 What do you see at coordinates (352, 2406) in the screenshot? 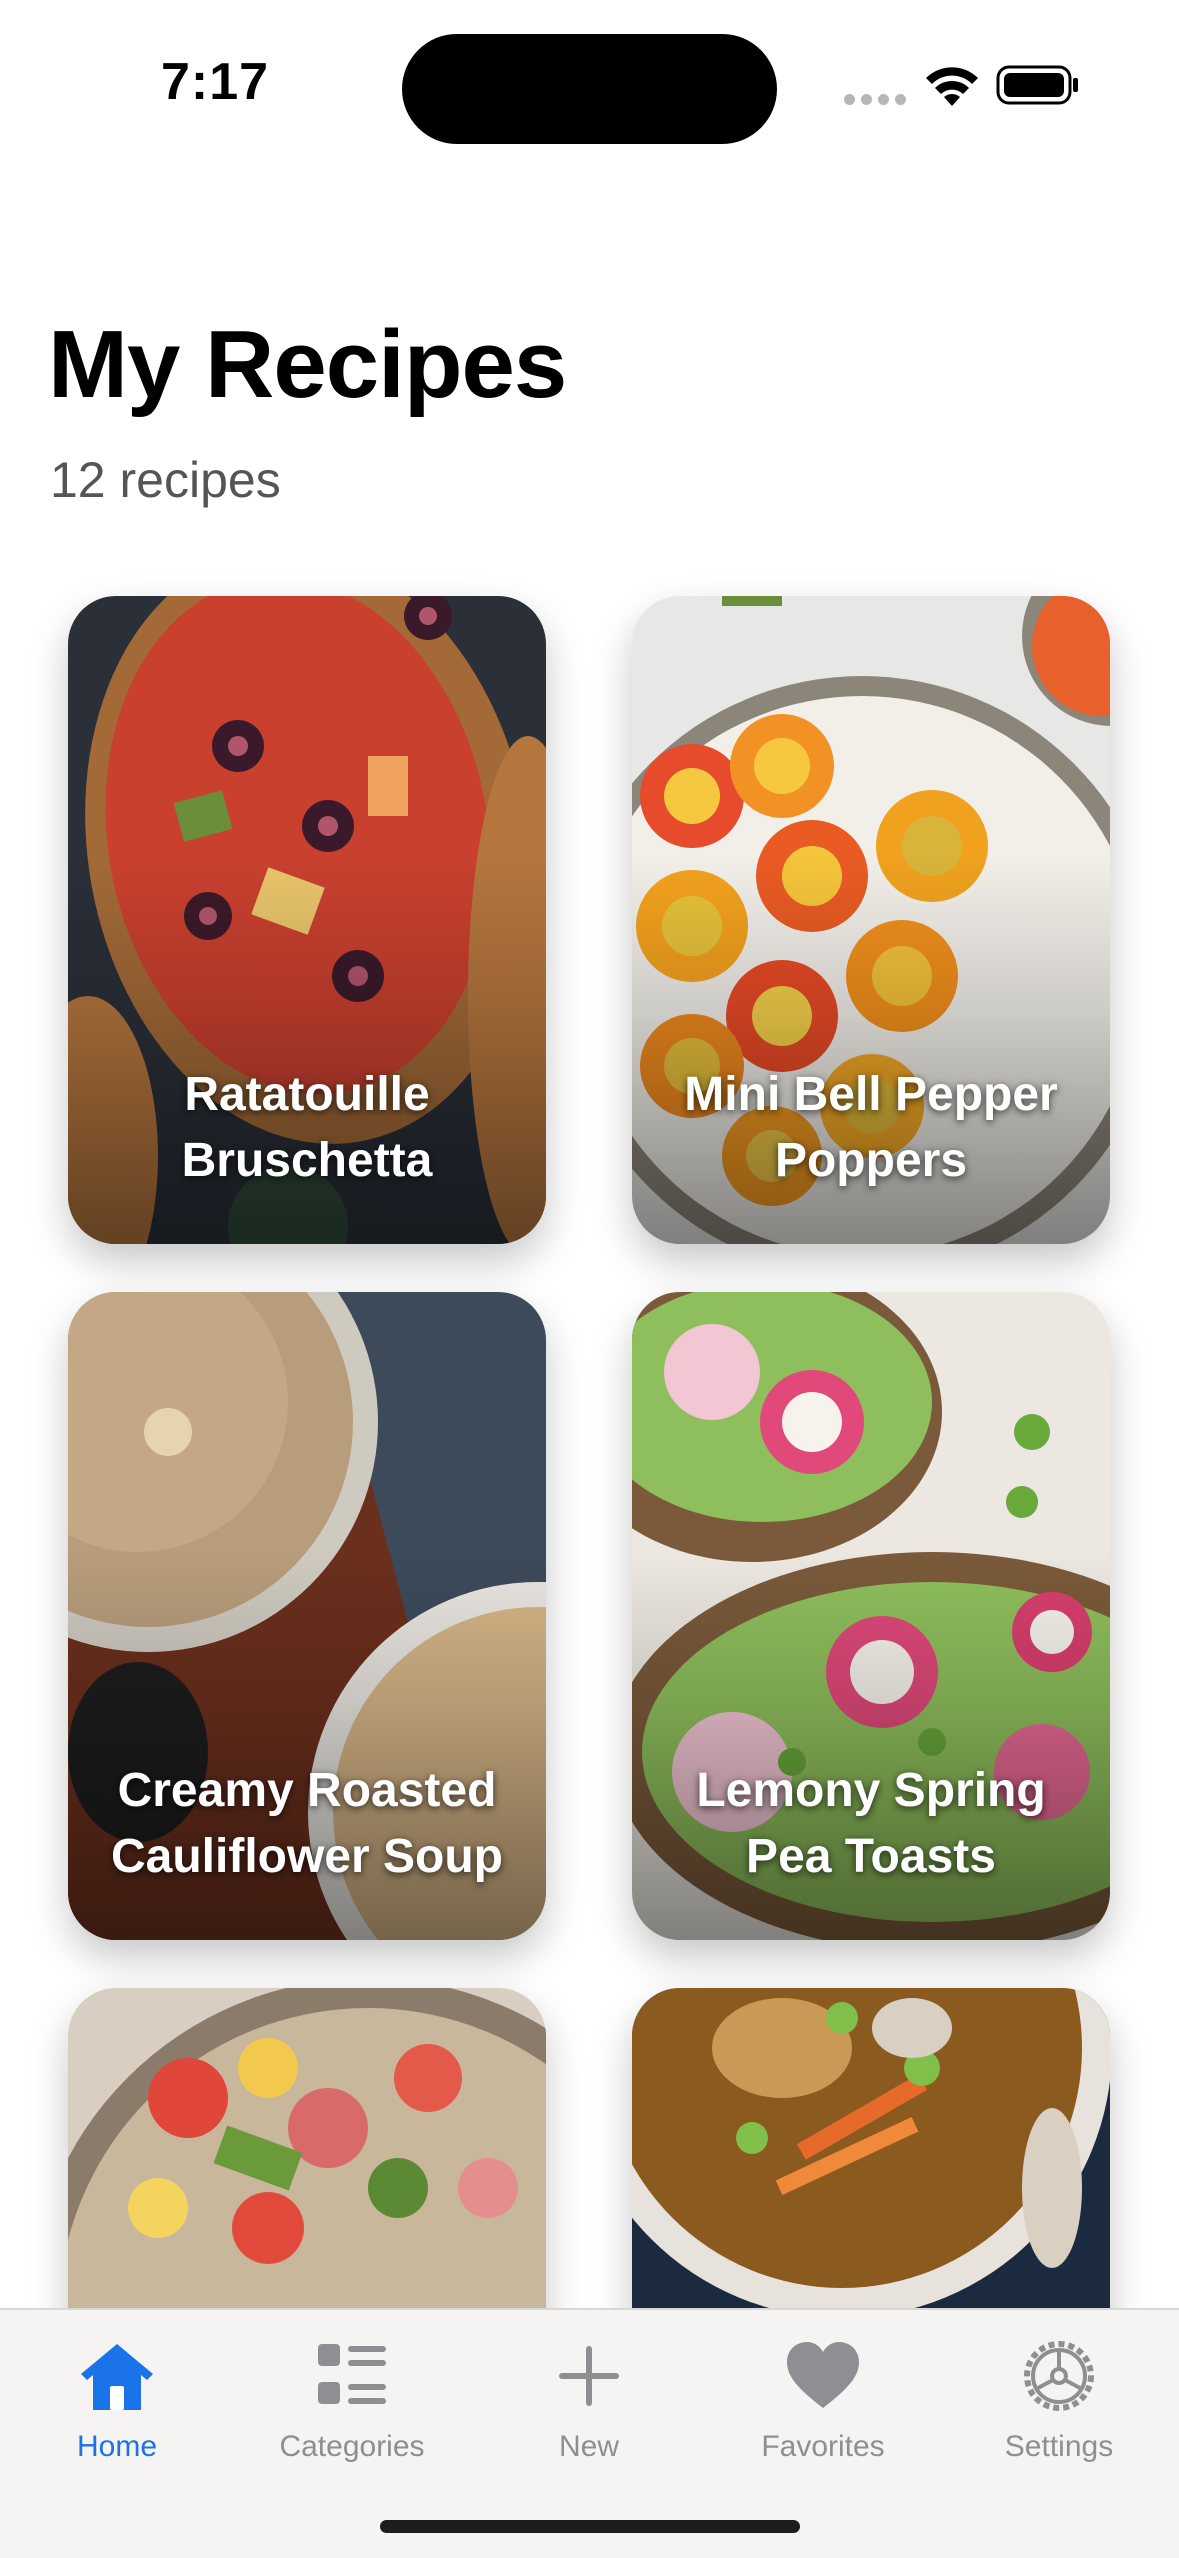
I see `tab-categories: Categories` at bounding box center [352, 2406].